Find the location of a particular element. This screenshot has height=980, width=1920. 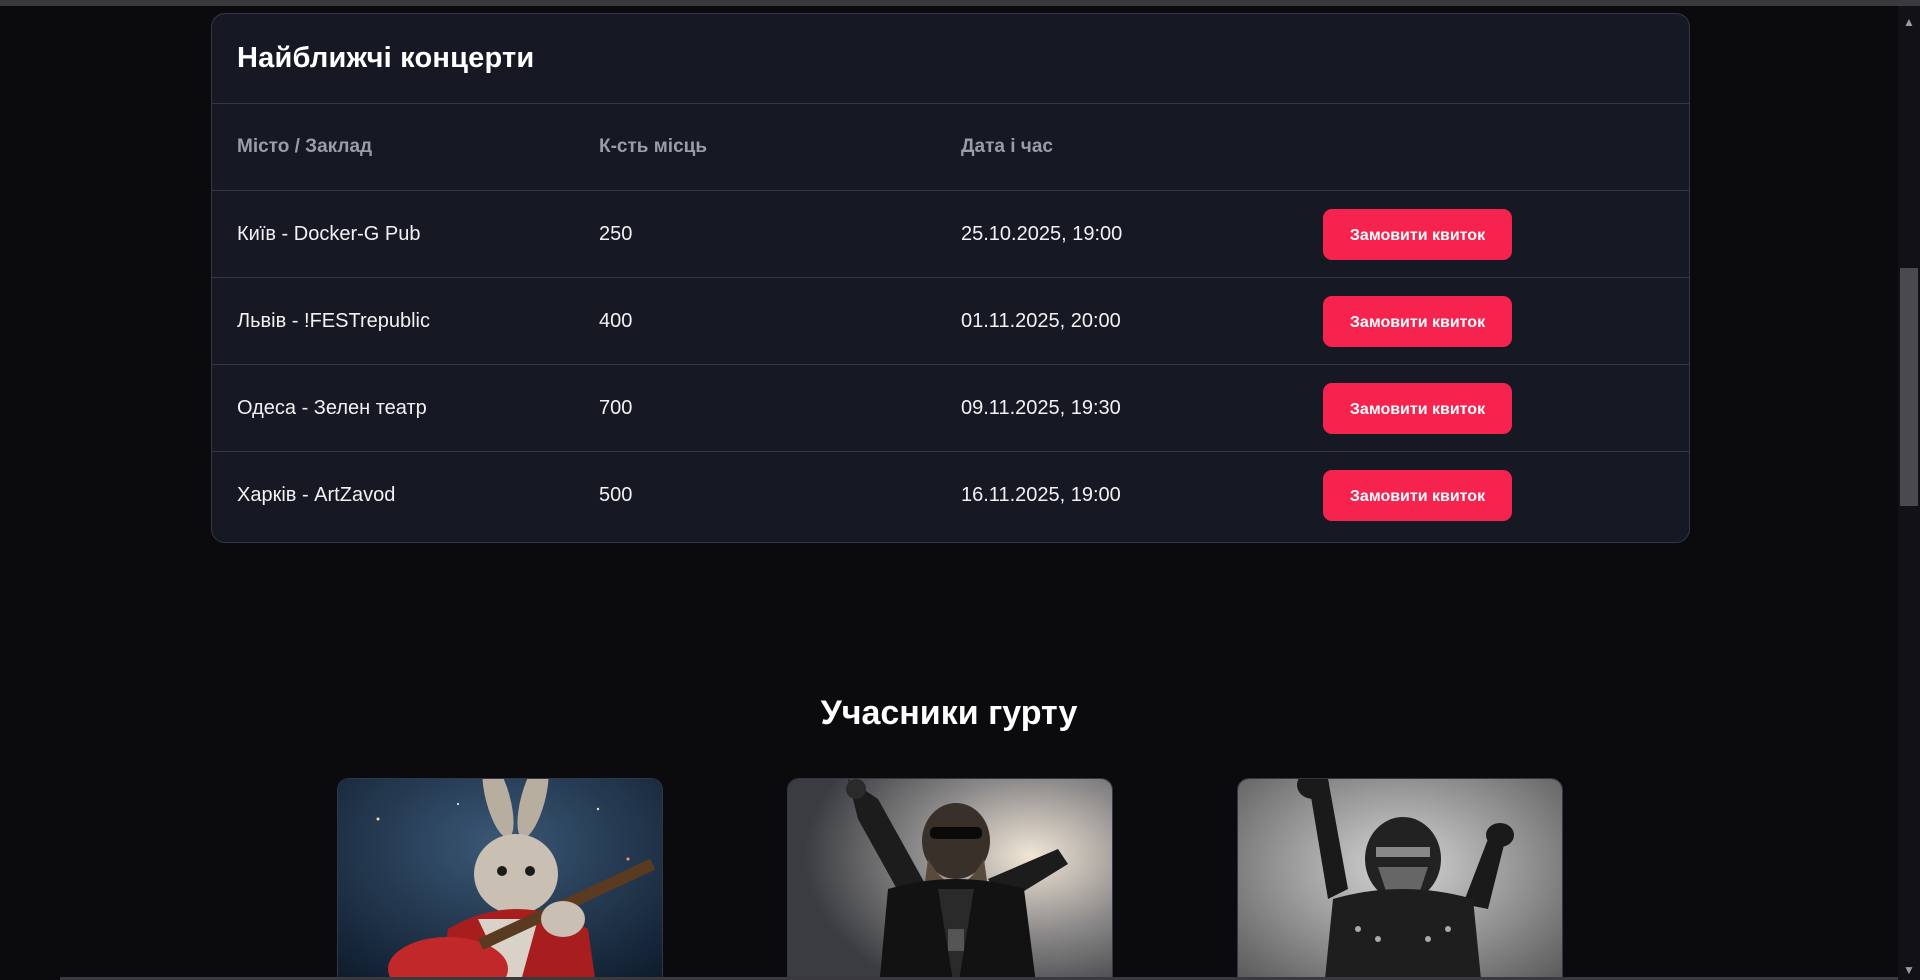

datetime-cell: 01.11.2025, 20:00 is located at coordinates (1117, 321).